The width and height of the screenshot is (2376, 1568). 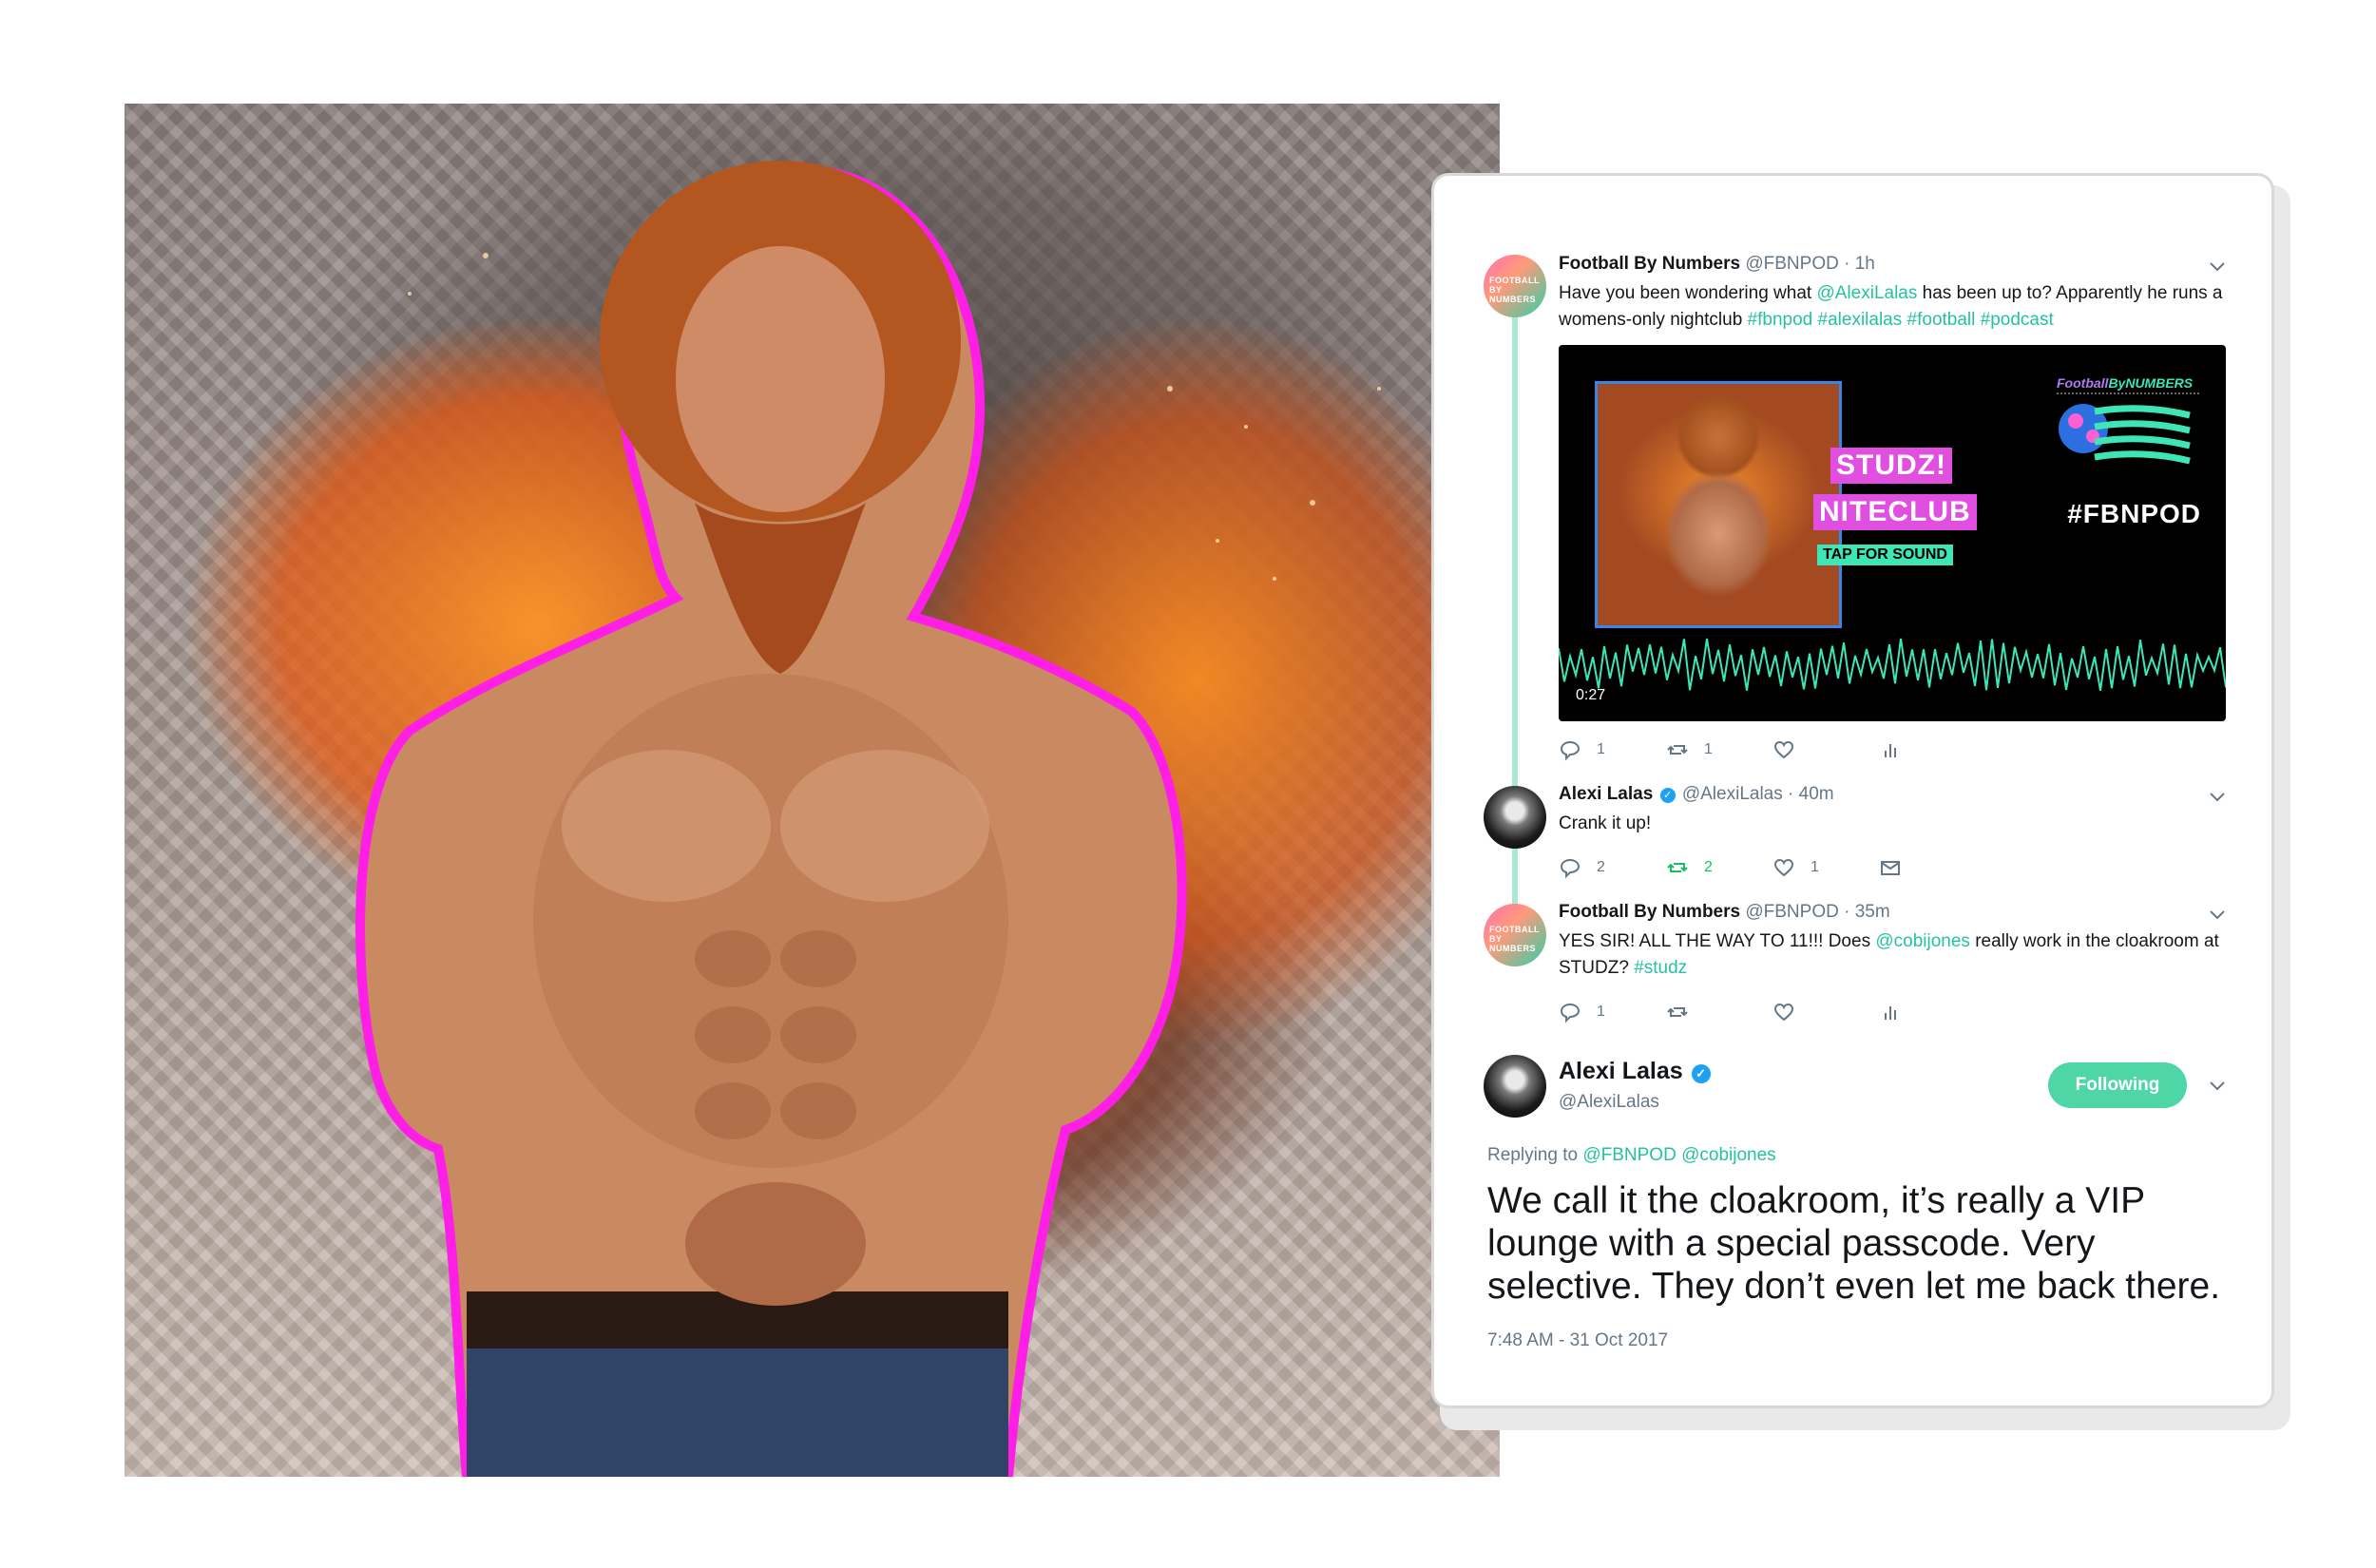 I want to click on torso, so click(x=770, y=921).